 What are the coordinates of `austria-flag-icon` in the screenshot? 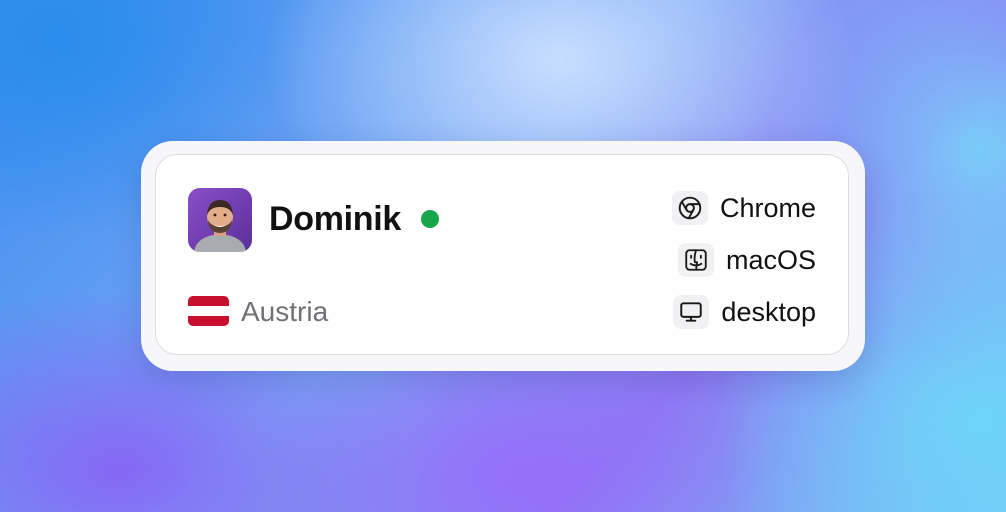 It's located at (208, 311).